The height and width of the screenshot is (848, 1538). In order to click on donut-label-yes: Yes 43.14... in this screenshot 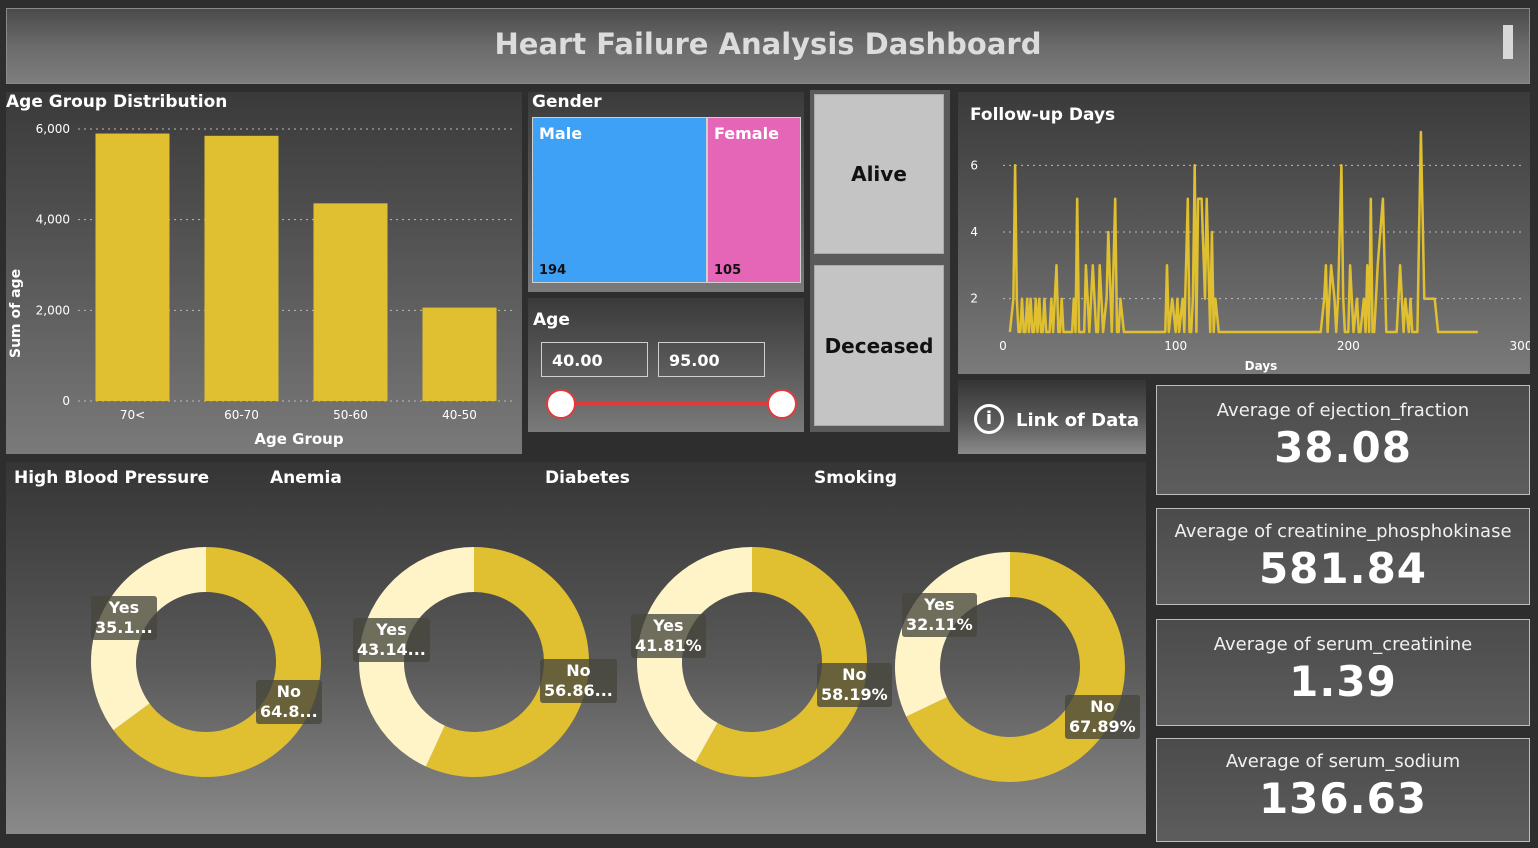, I will do `click(391, 640)`.